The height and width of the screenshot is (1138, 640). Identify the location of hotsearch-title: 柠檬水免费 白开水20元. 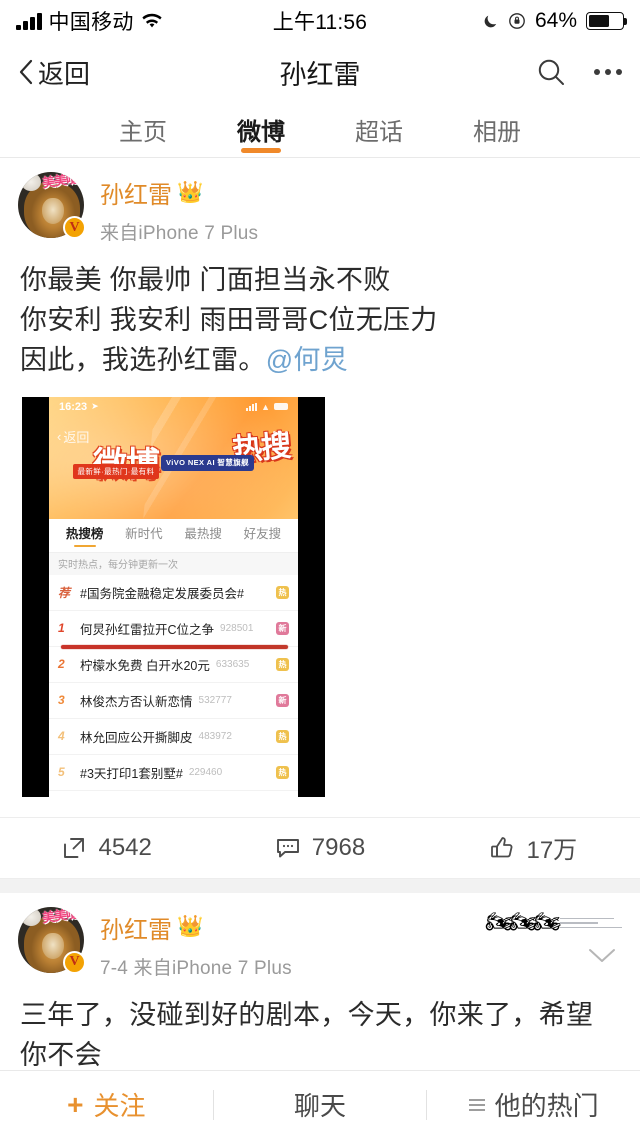
(145, 665).